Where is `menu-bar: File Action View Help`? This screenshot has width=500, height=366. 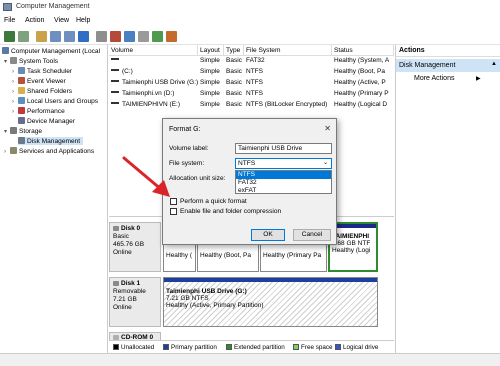
menu-bar: File Action View Help is located at coordinates (250, 21).